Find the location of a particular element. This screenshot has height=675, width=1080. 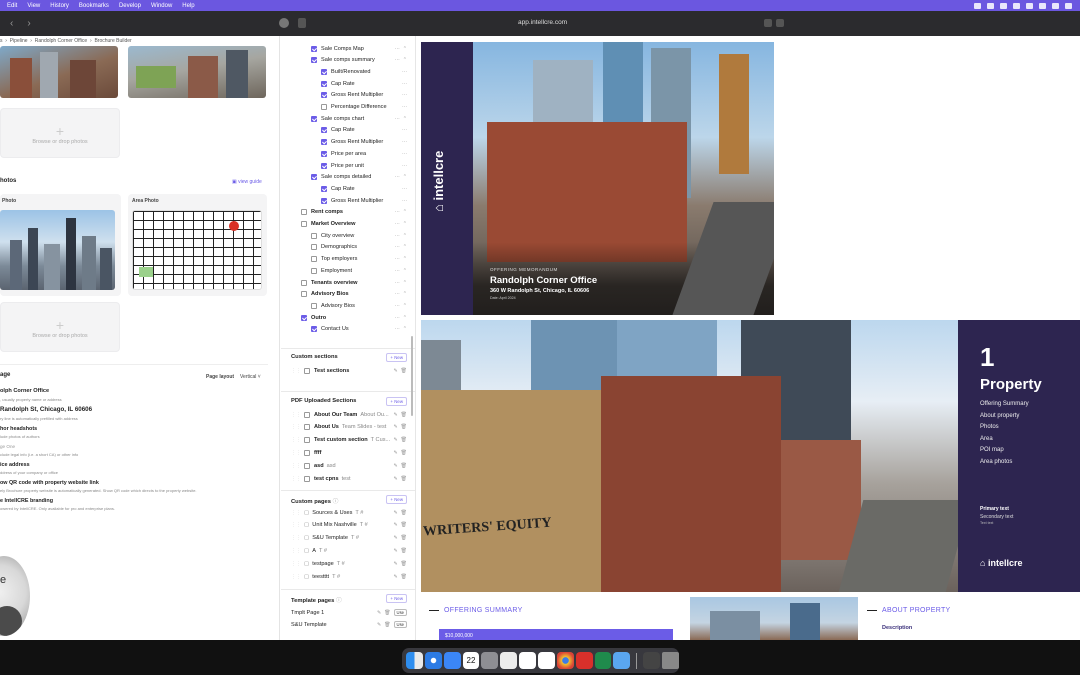

section-row: Sale comps detailed is located at coordinates (341, 177).